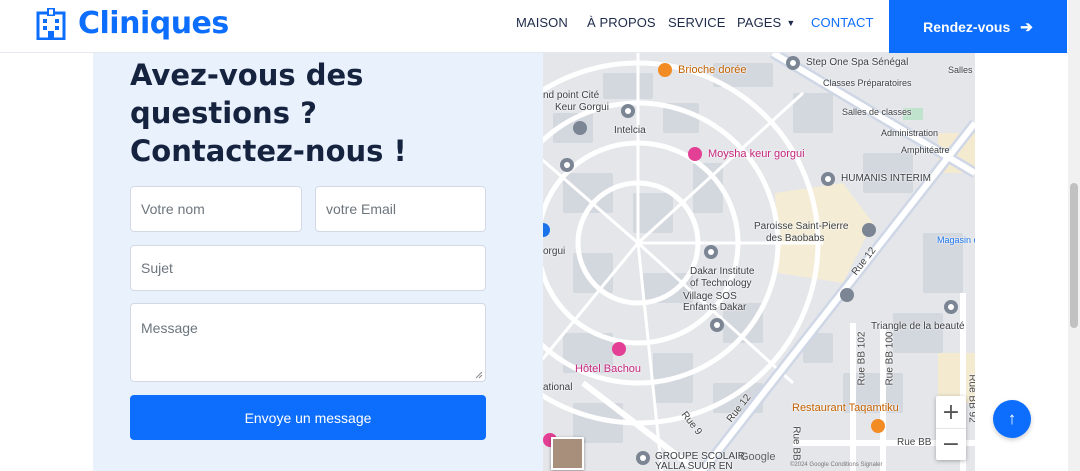  What do you see at coordinates (169, 328) in the screenshot?
I see `message-placeholder: Message` at bounding box center [169, 328].